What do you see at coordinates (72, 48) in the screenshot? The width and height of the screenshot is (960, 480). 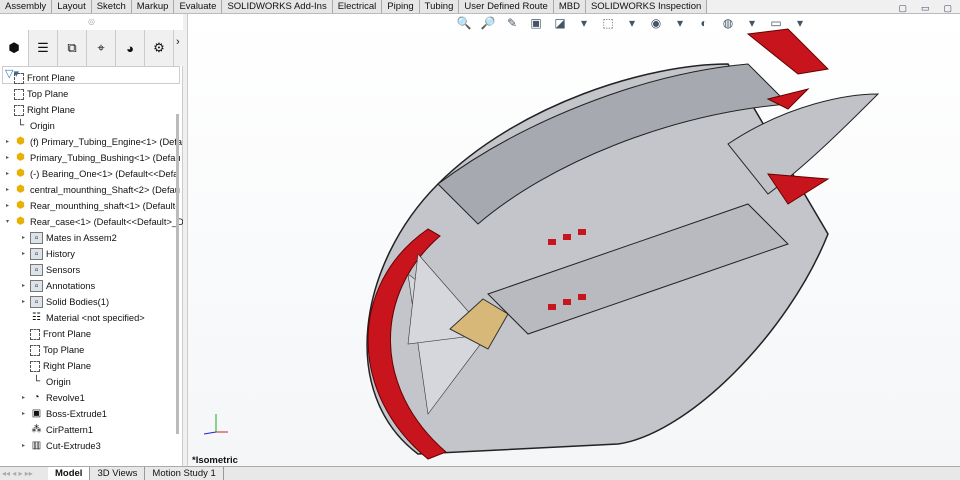 I see `configuration-manager-icon: ⧉` at bounding box center [72, 48].